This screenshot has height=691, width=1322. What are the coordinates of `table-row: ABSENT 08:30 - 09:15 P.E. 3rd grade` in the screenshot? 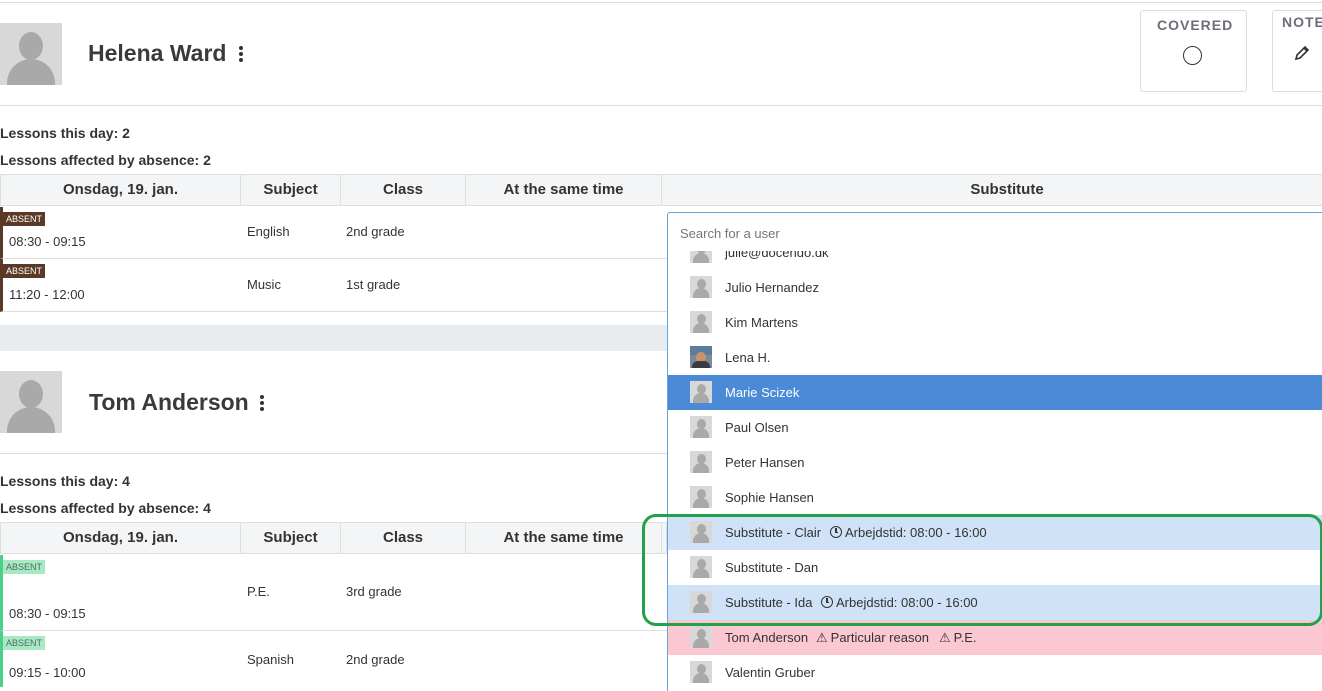 It's located at (333, 593).